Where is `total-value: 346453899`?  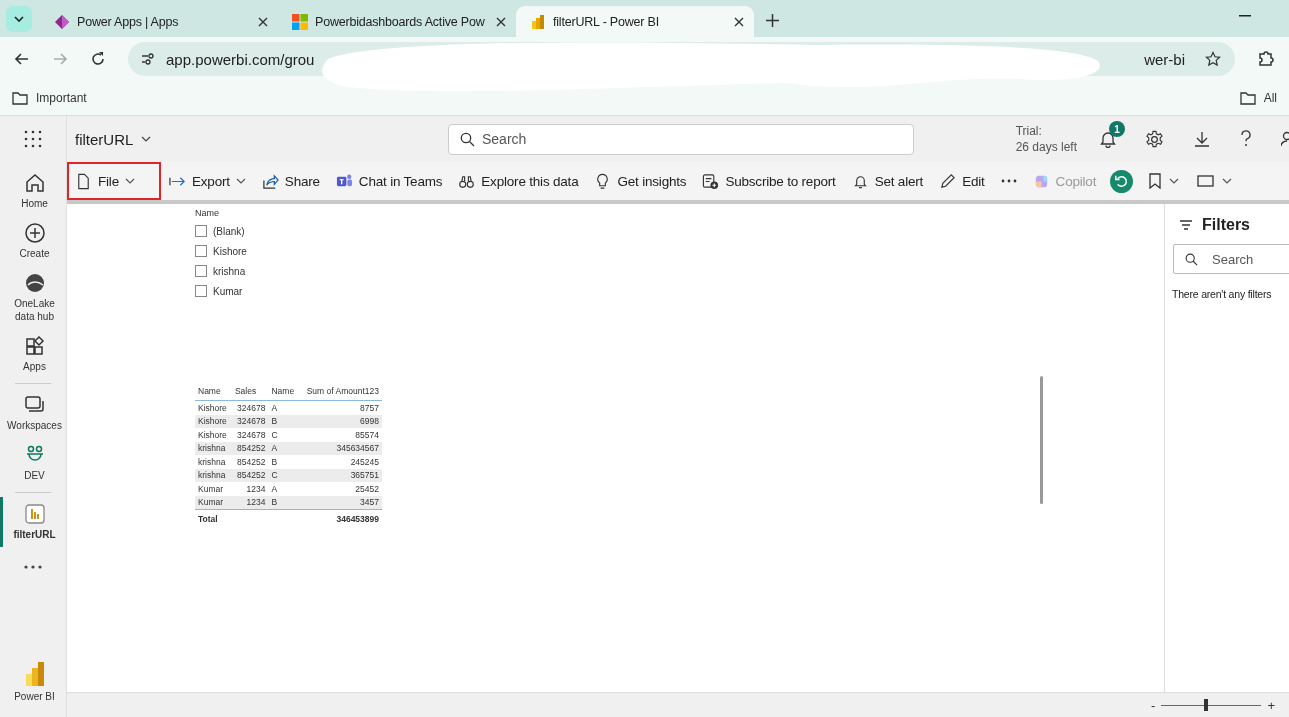
total-value: 346453899 is located at coordinates (340, 517).